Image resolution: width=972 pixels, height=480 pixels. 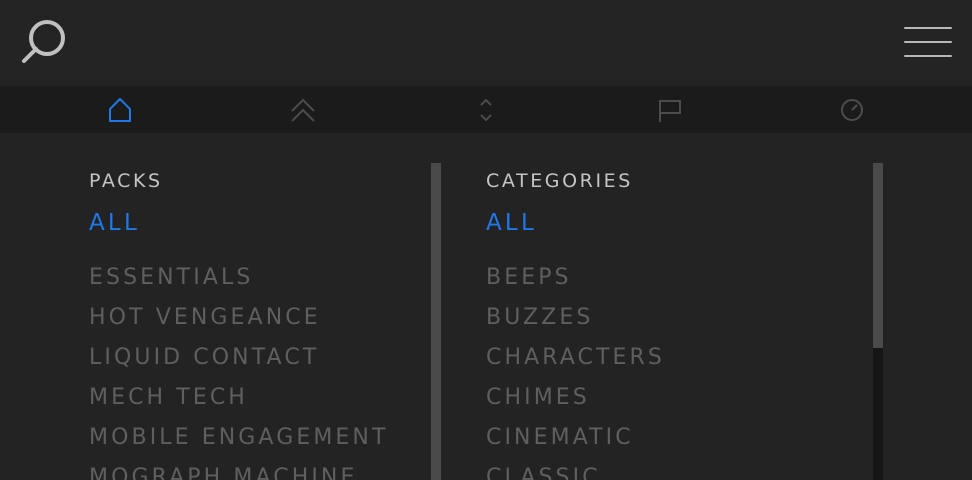 What do you see at coordinates (575, 471) in the screenshot?
I see `category-item-classic: CLASSIC` at bounding box center [575, 471].